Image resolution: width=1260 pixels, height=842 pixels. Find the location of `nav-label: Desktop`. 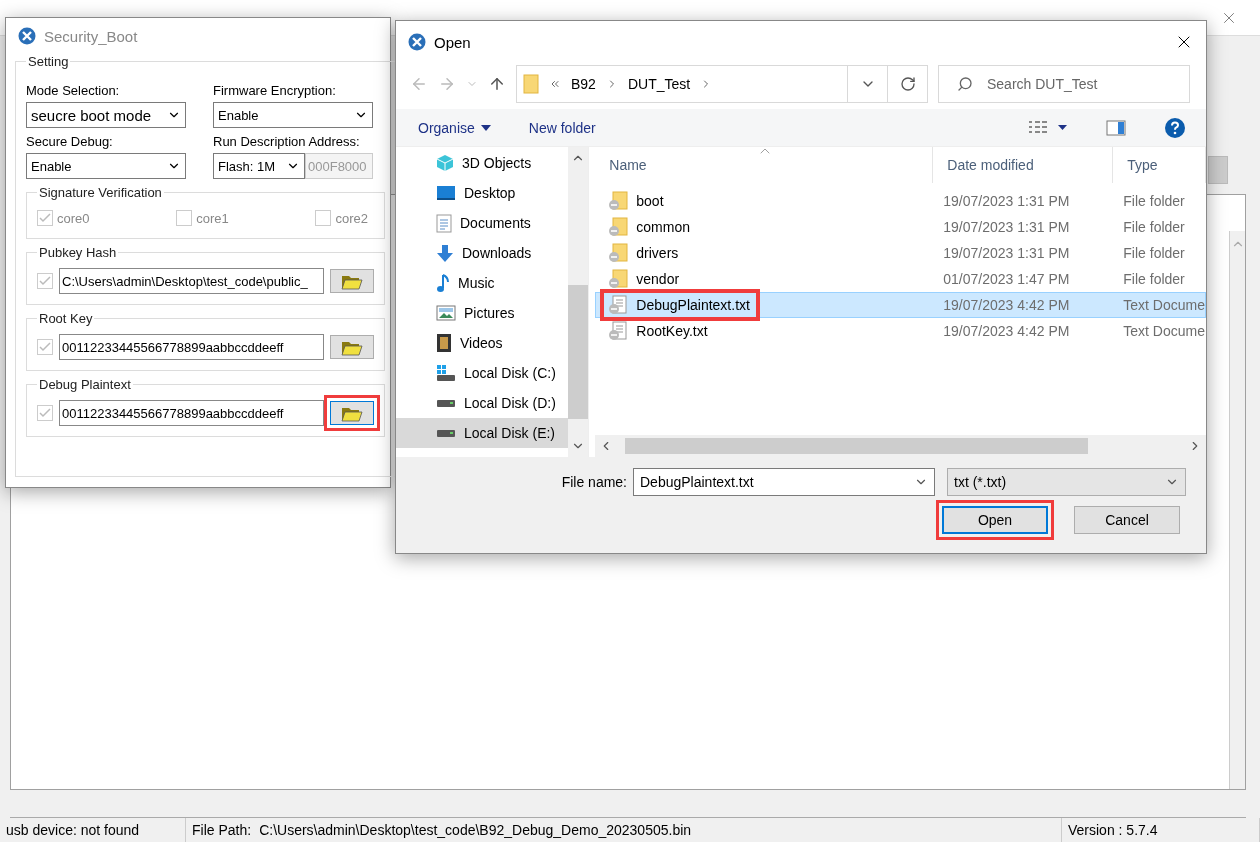

nav-label: Desktop is located at coordinates (490, 193).